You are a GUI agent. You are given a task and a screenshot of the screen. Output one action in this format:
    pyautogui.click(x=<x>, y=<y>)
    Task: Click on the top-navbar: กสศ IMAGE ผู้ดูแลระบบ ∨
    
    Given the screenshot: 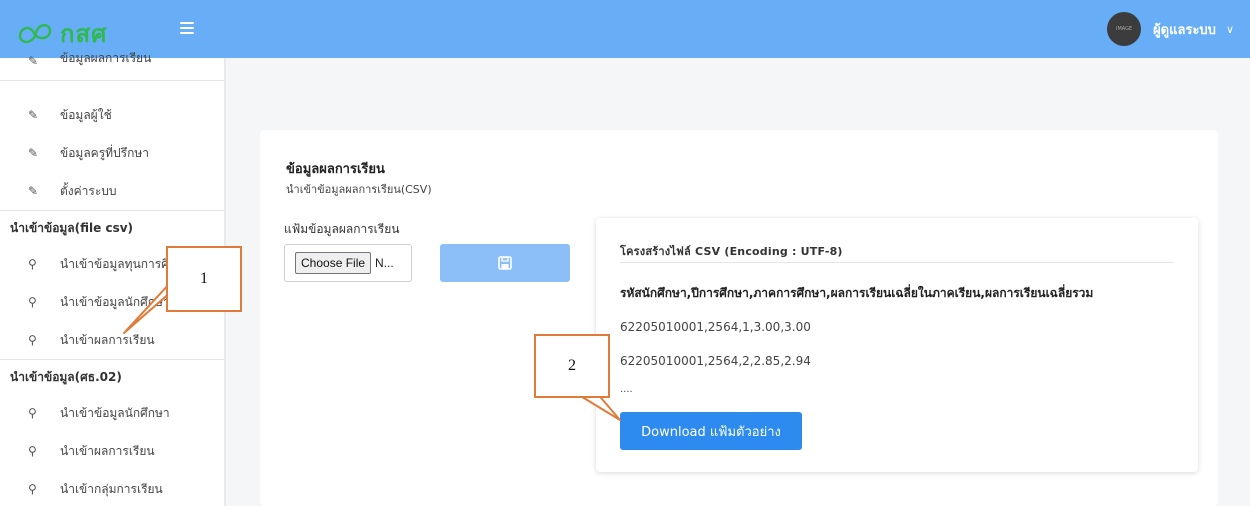 What is the action you would take?
    pyautogui.click(x=625, y=29)
    